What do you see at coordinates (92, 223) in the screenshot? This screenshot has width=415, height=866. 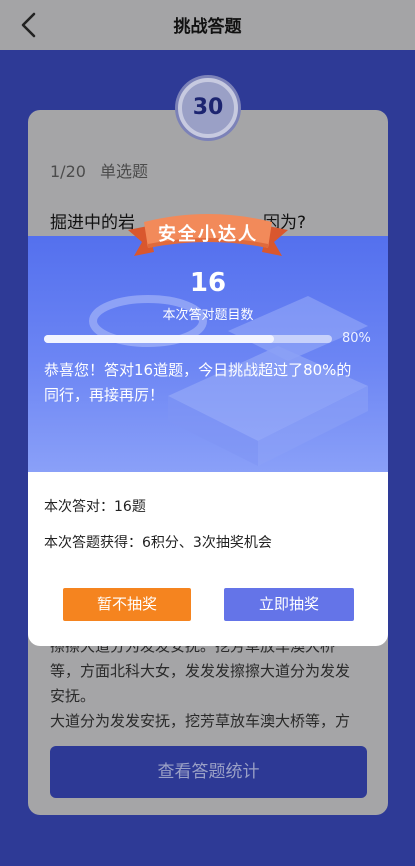 I see `question-text-head: 掘进中的岩` at bounding box center [92, 223].